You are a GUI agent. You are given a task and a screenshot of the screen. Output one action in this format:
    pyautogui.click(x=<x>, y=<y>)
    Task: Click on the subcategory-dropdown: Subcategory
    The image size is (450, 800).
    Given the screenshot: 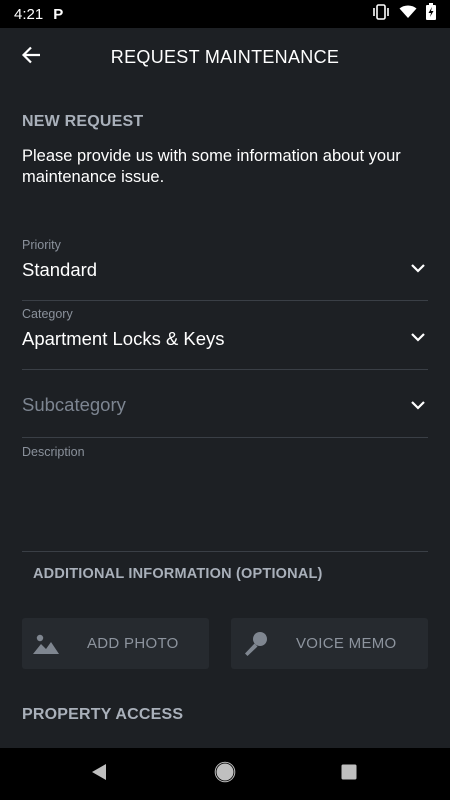 What is the action you would take?
    pyautogui.click(x=225, y=404)
    